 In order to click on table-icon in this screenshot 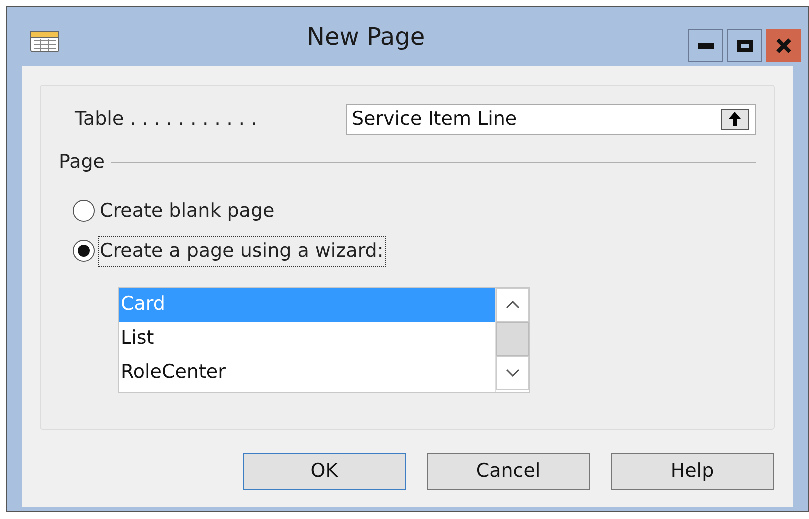, I will do `click(45, 42)`.